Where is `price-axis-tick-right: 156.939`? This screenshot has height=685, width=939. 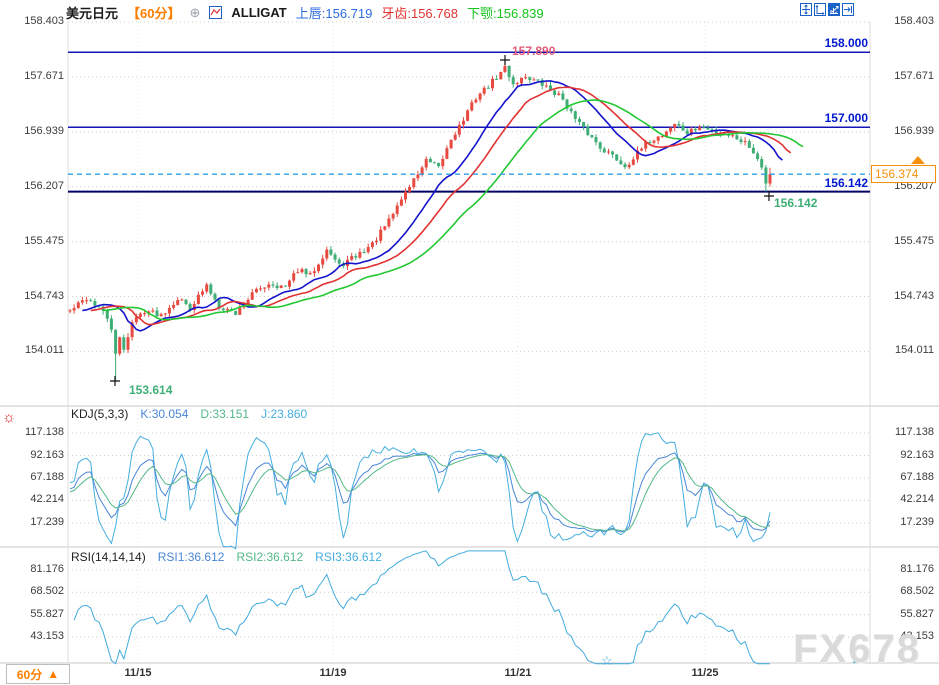 price-axis-tick-right: 156.939 is located at coordinates (914, 130).